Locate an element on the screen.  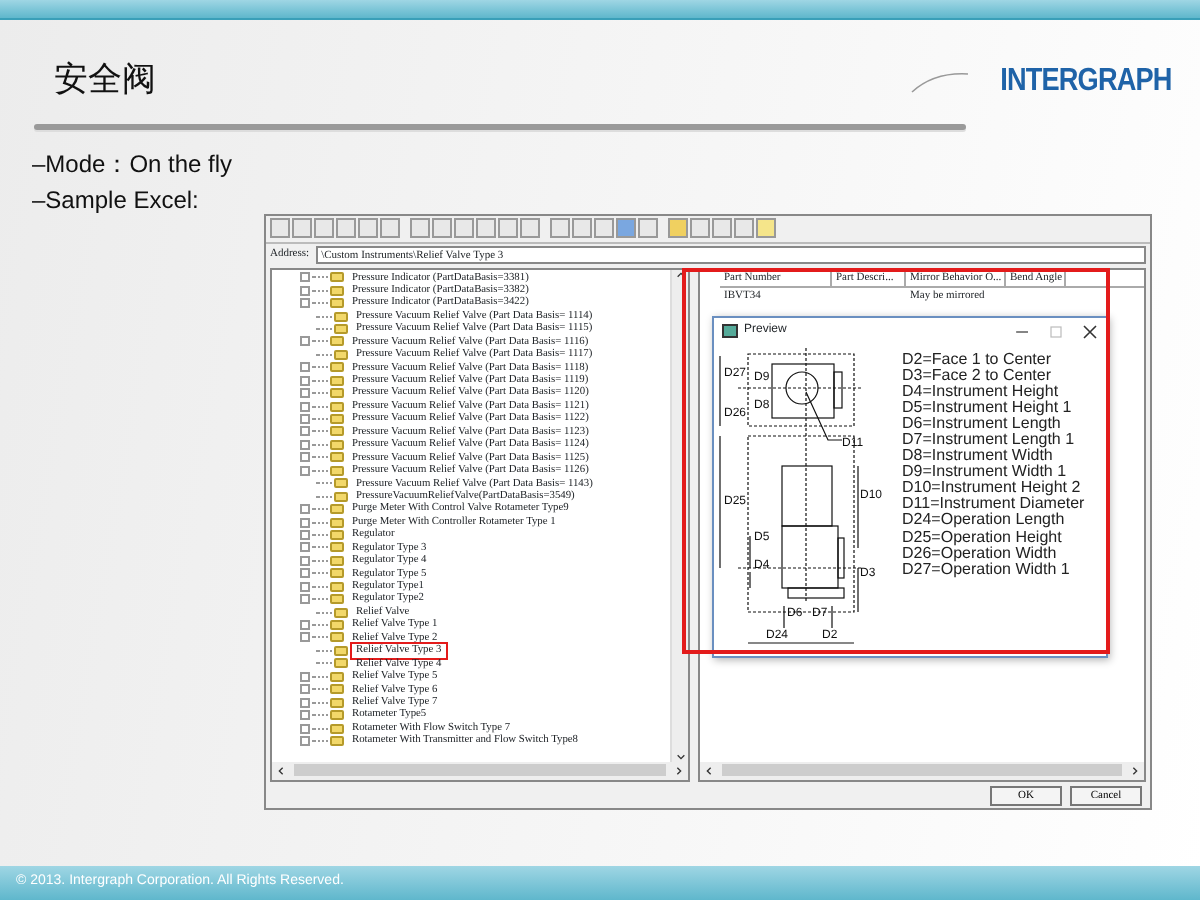
legend-text: D2=Face 1 to Center is located at coordinates (977, 359).